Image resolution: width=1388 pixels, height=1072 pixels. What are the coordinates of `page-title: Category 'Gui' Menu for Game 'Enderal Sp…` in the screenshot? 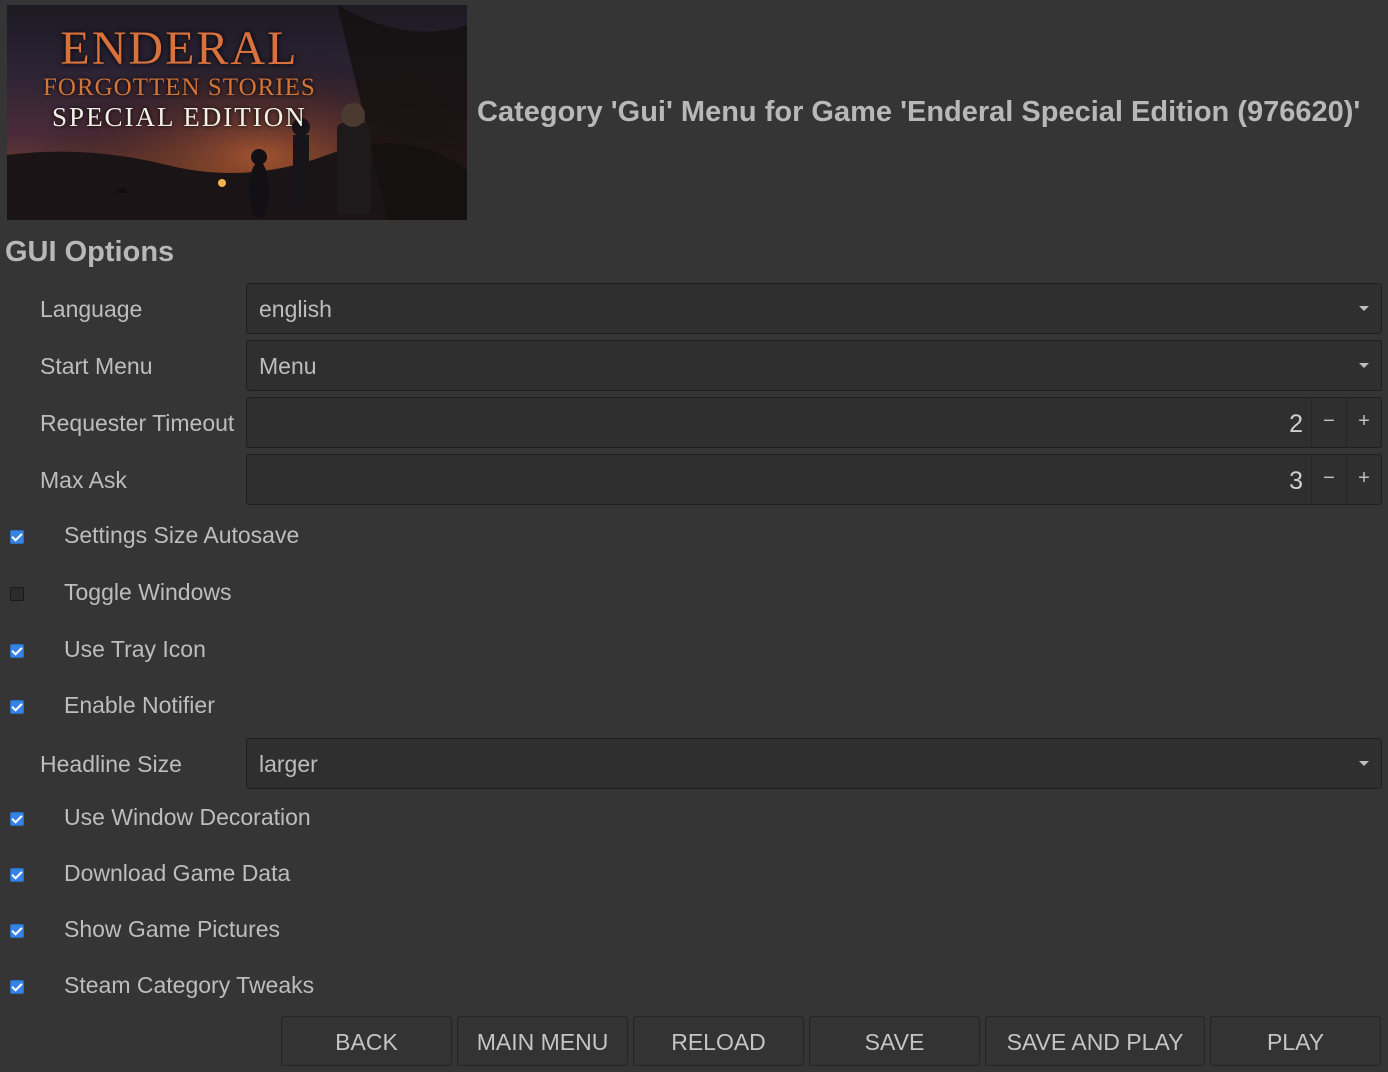 It's located at (919, 112).